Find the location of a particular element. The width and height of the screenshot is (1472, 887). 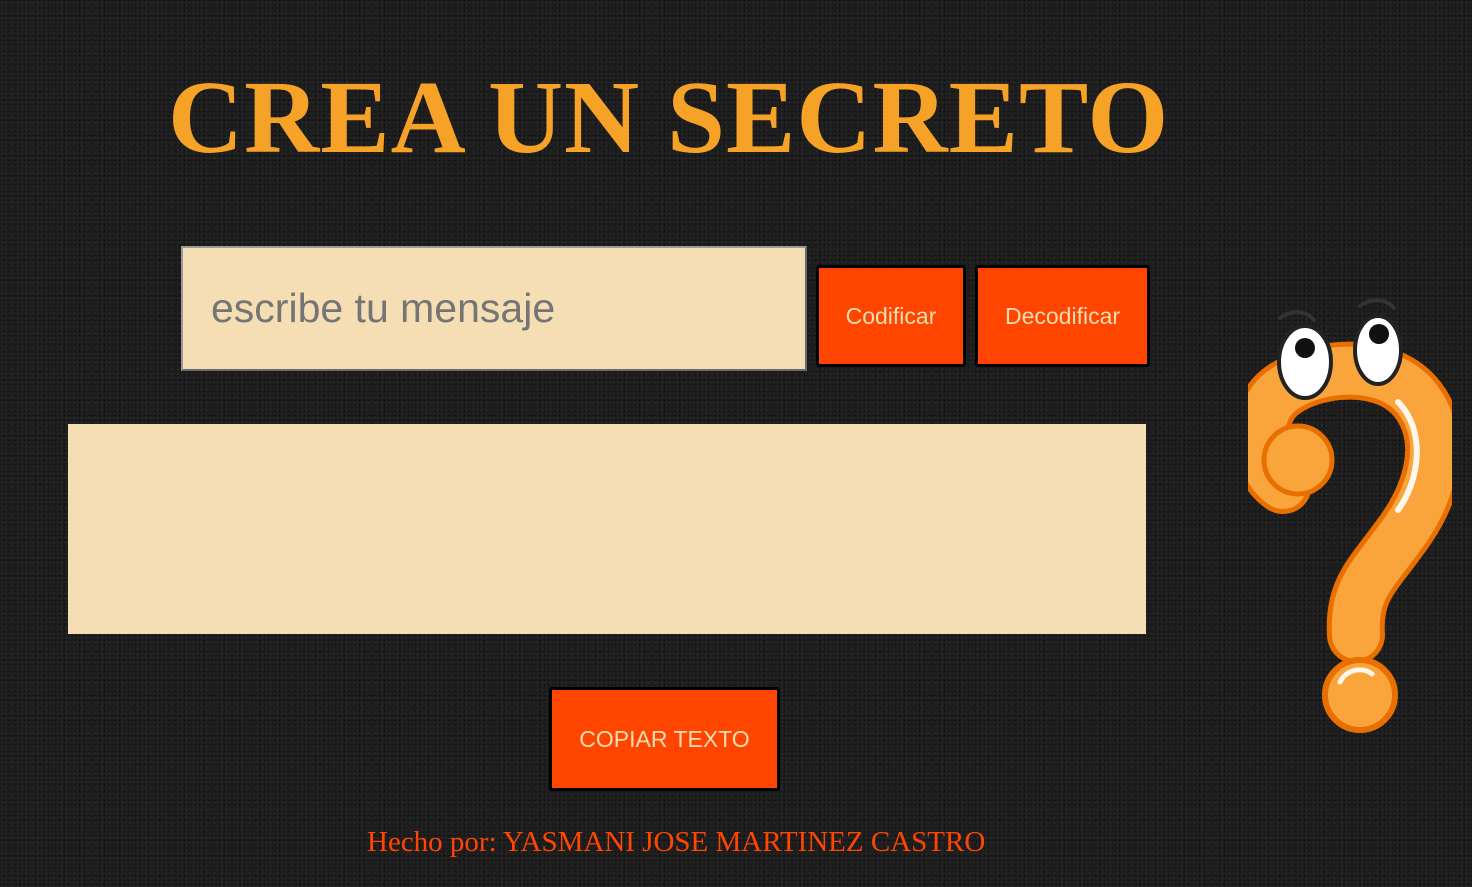

encode-button: Codificar is located at coordinates (891, 316).